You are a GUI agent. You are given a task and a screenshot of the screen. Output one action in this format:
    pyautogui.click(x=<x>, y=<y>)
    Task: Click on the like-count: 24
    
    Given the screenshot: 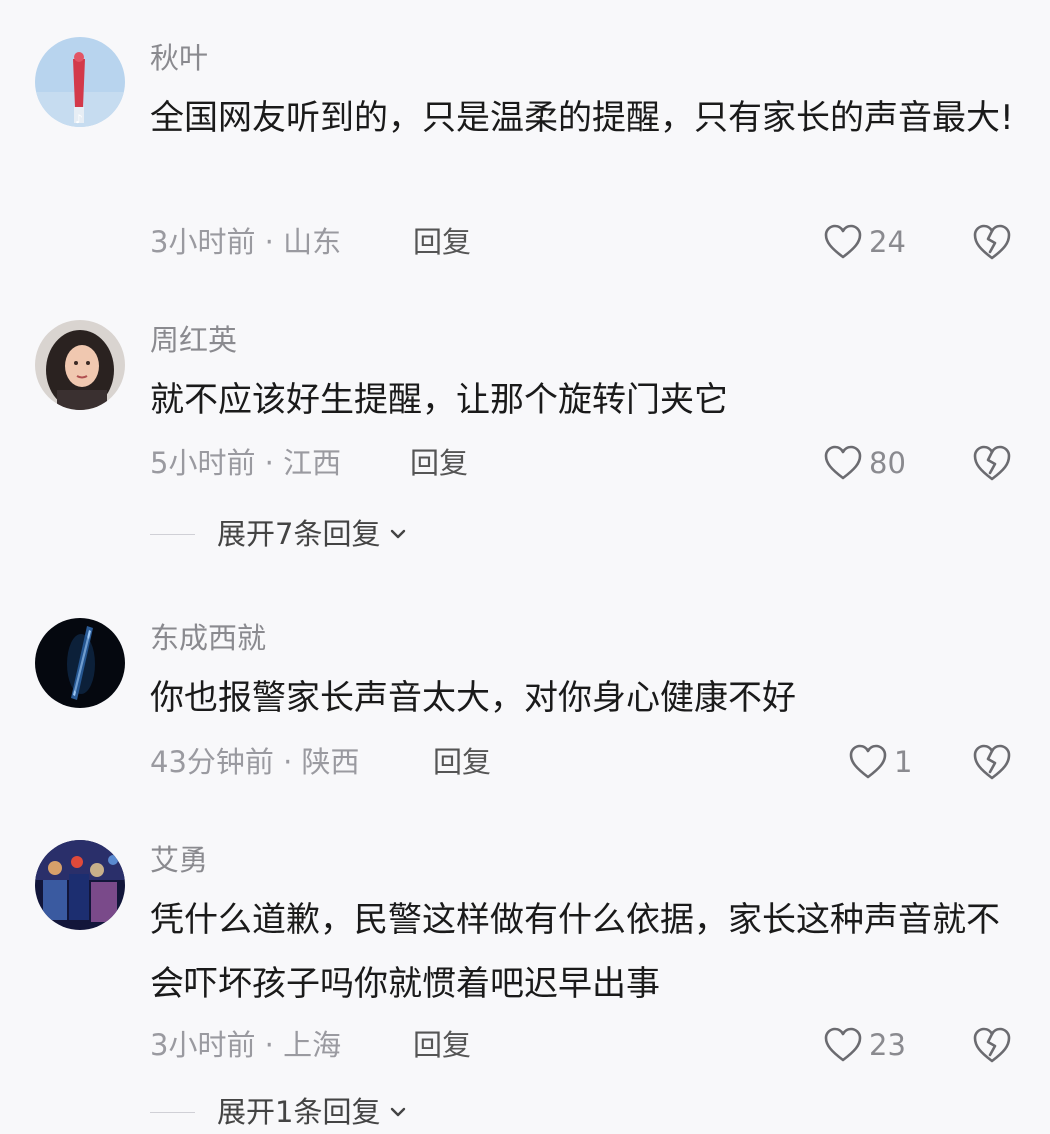 What is the action you would take?
    pyautogui.click(x=887, y=242)
    